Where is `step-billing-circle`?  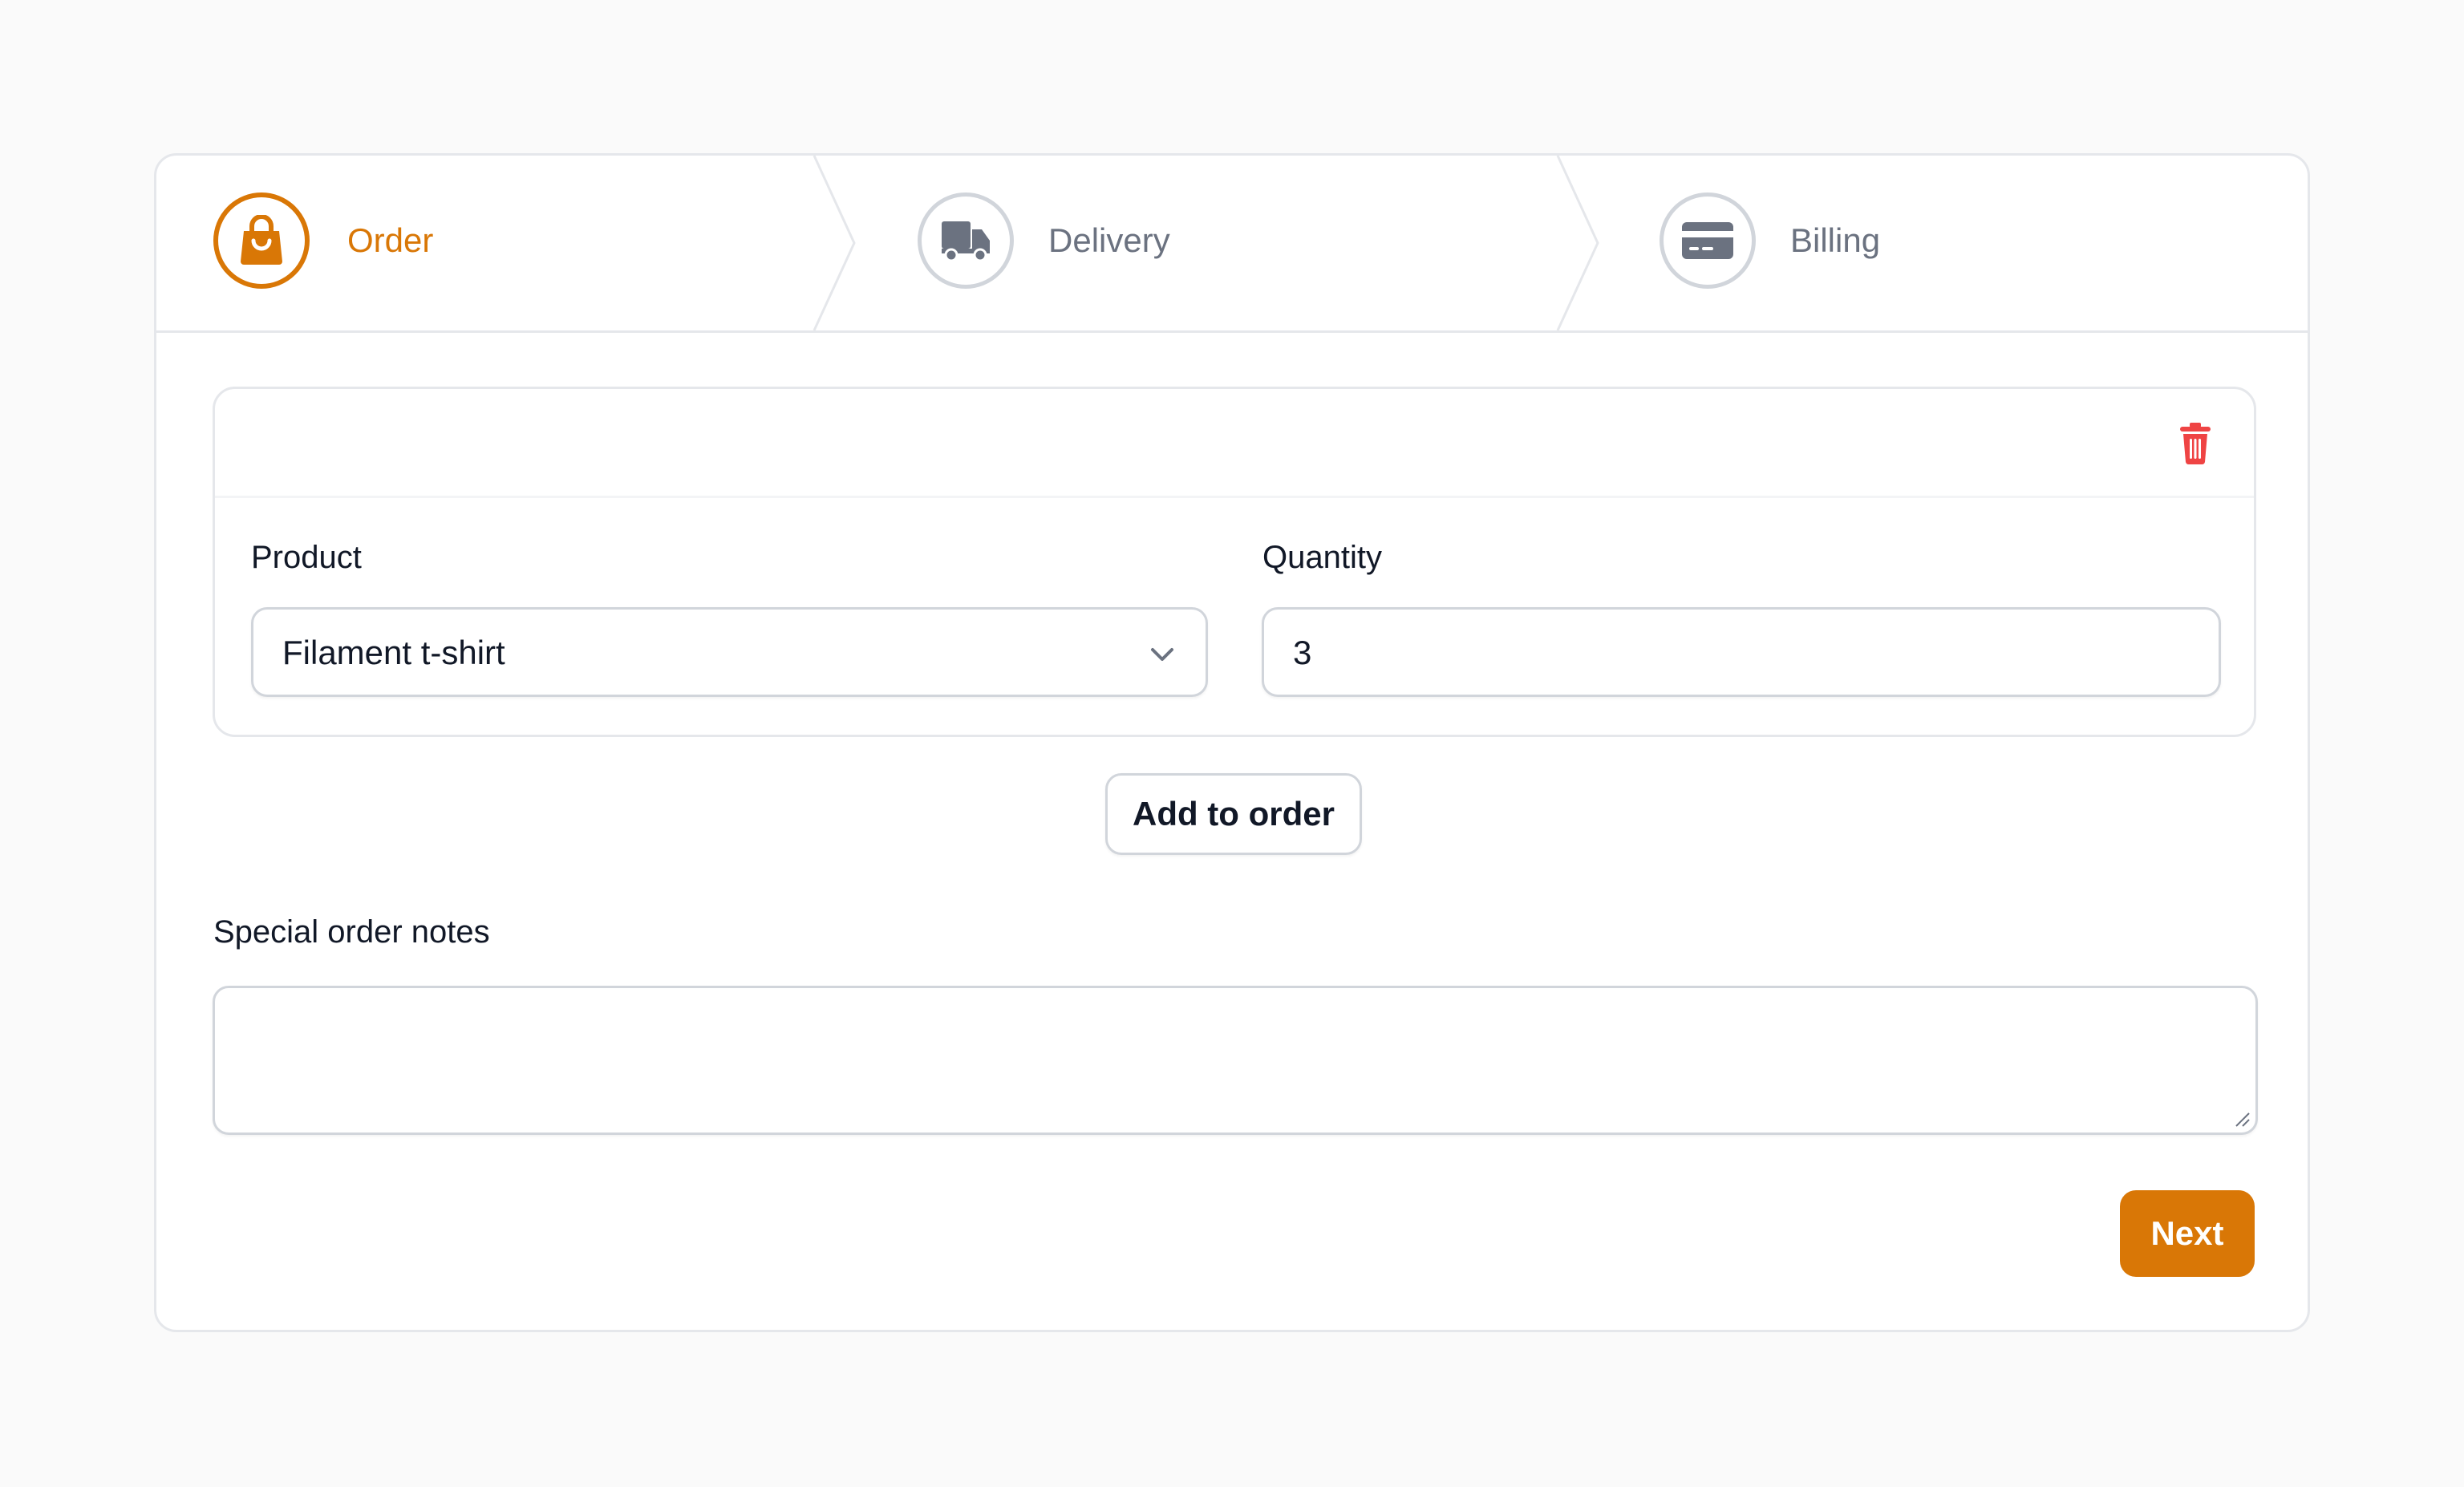
step-billing-circle is located at coordinates (1708, 241).